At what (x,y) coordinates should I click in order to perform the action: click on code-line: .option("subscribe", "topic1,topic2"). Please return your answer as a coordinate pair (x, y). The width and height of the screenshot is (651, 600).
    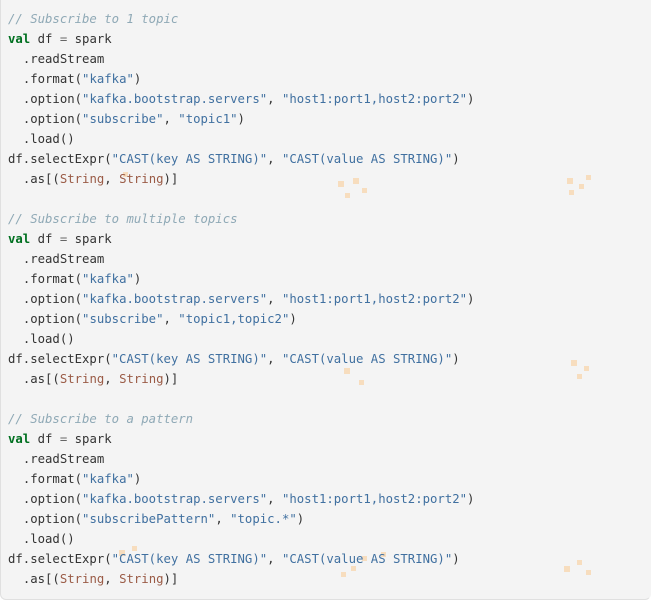
    Looking at the image, I should click on (241, 319).